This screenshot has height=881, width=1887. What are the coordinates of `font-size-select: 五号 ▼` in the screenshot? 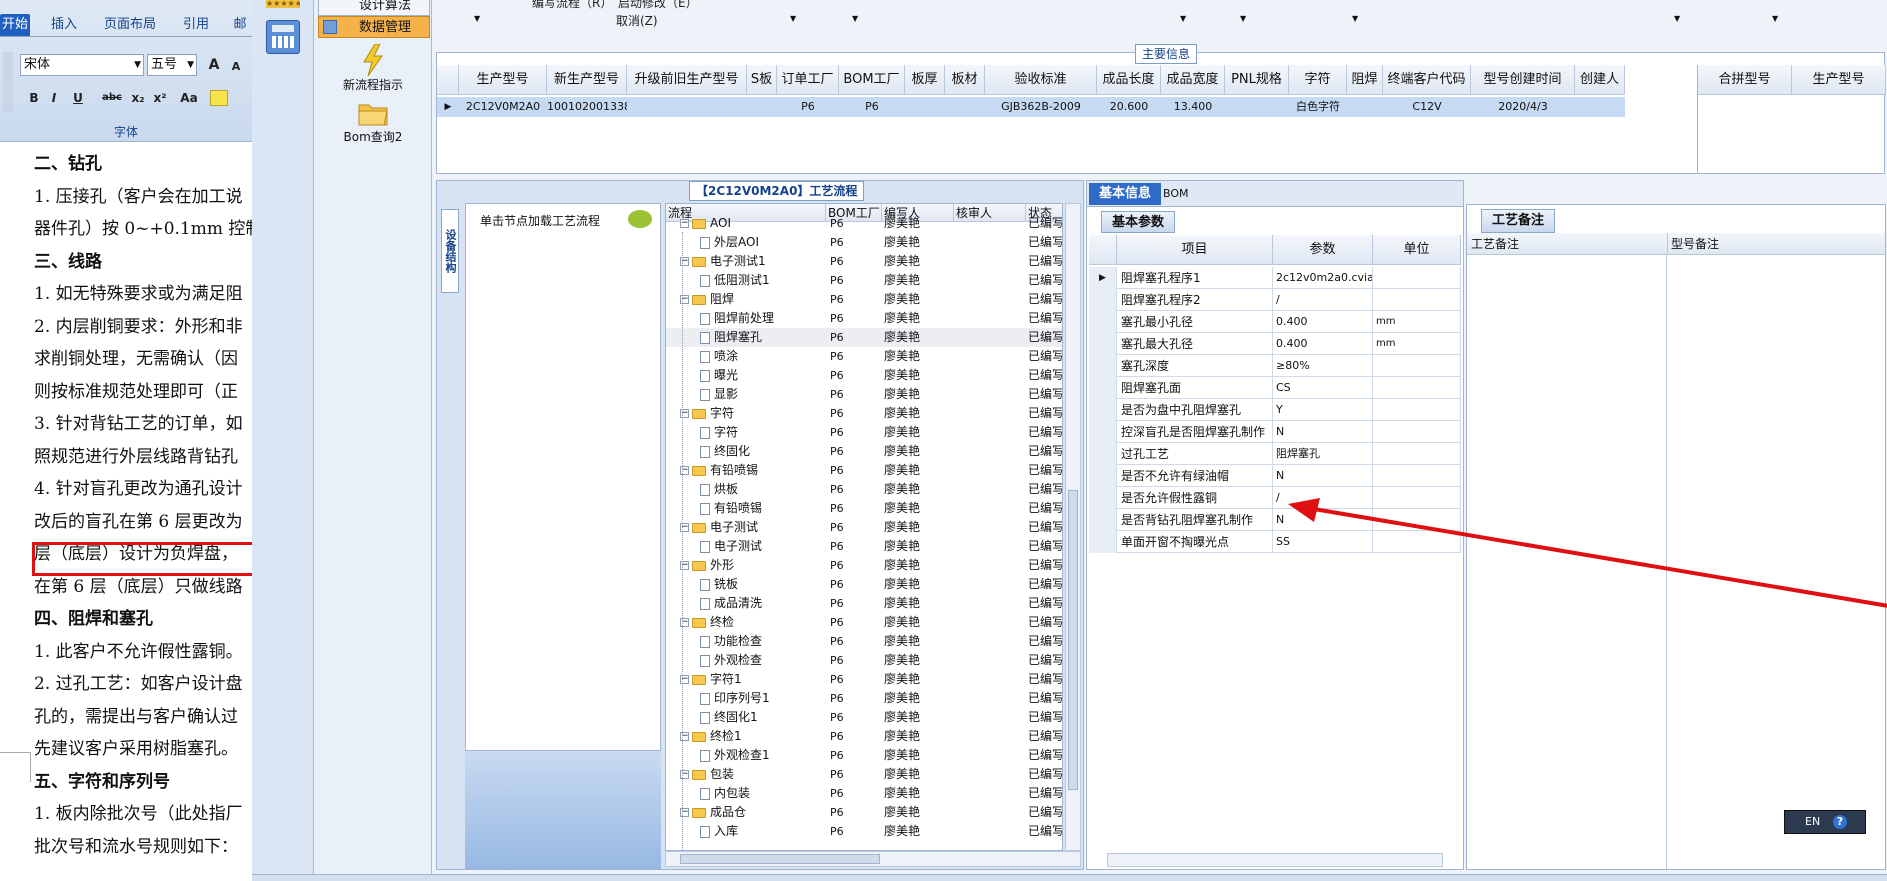 It's located at (172, 65).